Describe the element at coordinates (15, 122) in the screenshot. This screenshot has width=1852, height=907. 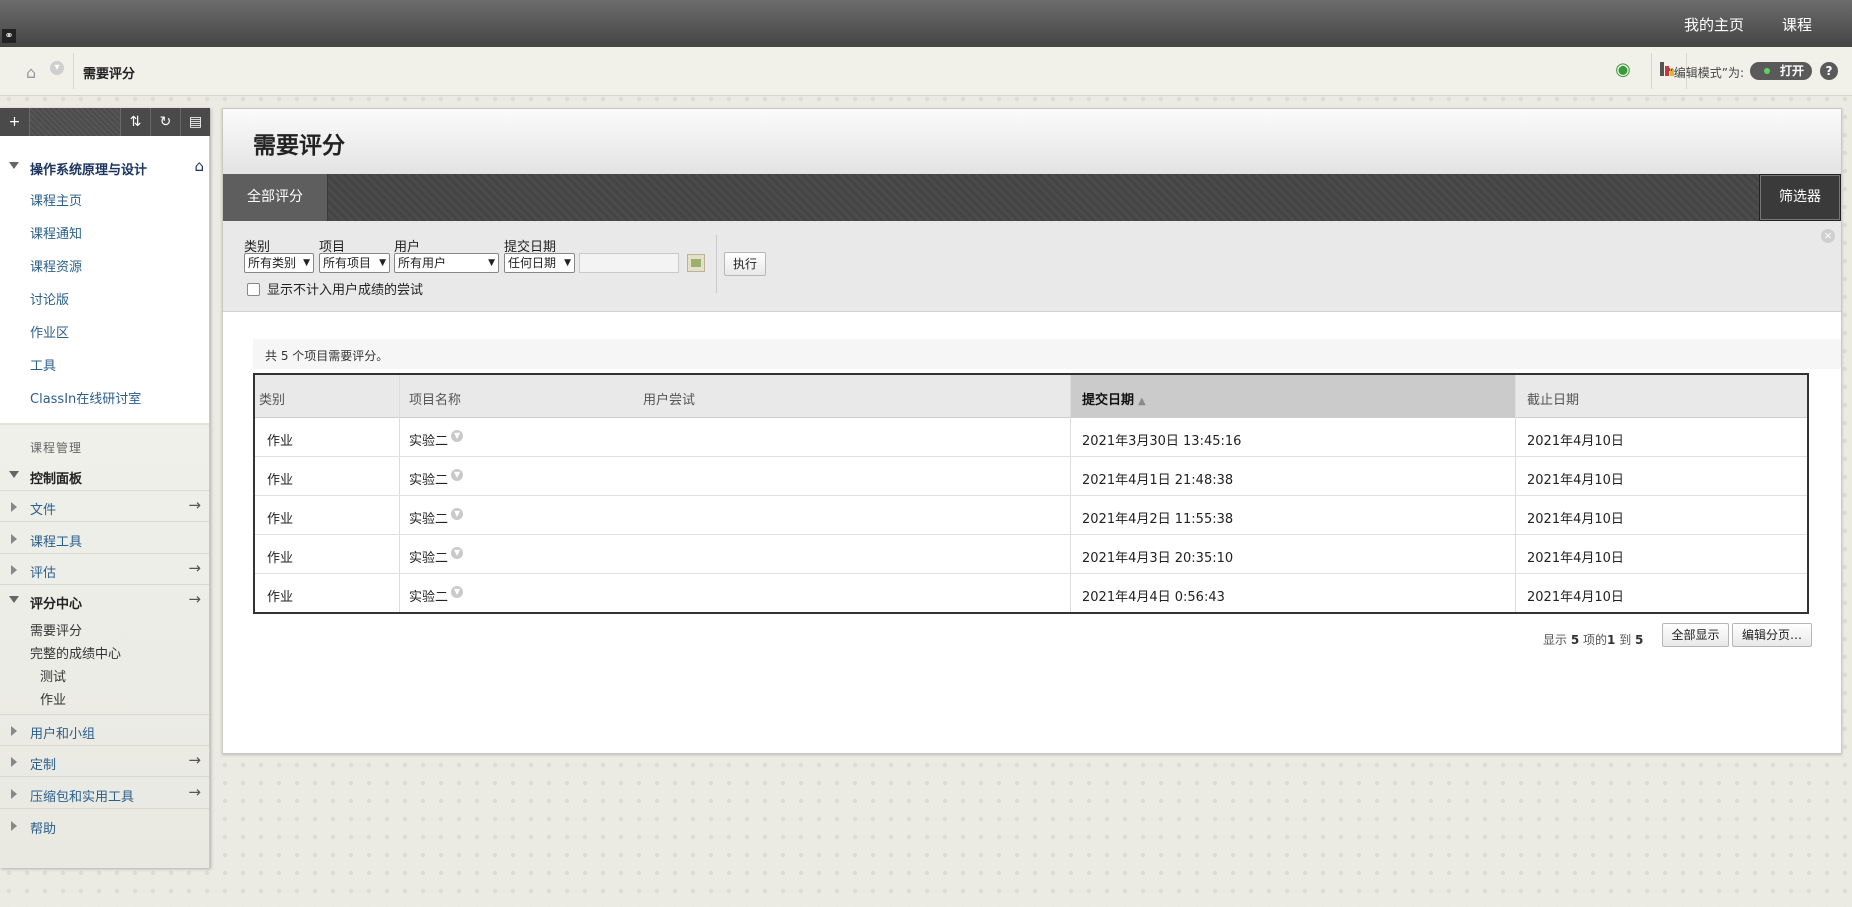
I see `add-menu-item-icon: +` at that location.